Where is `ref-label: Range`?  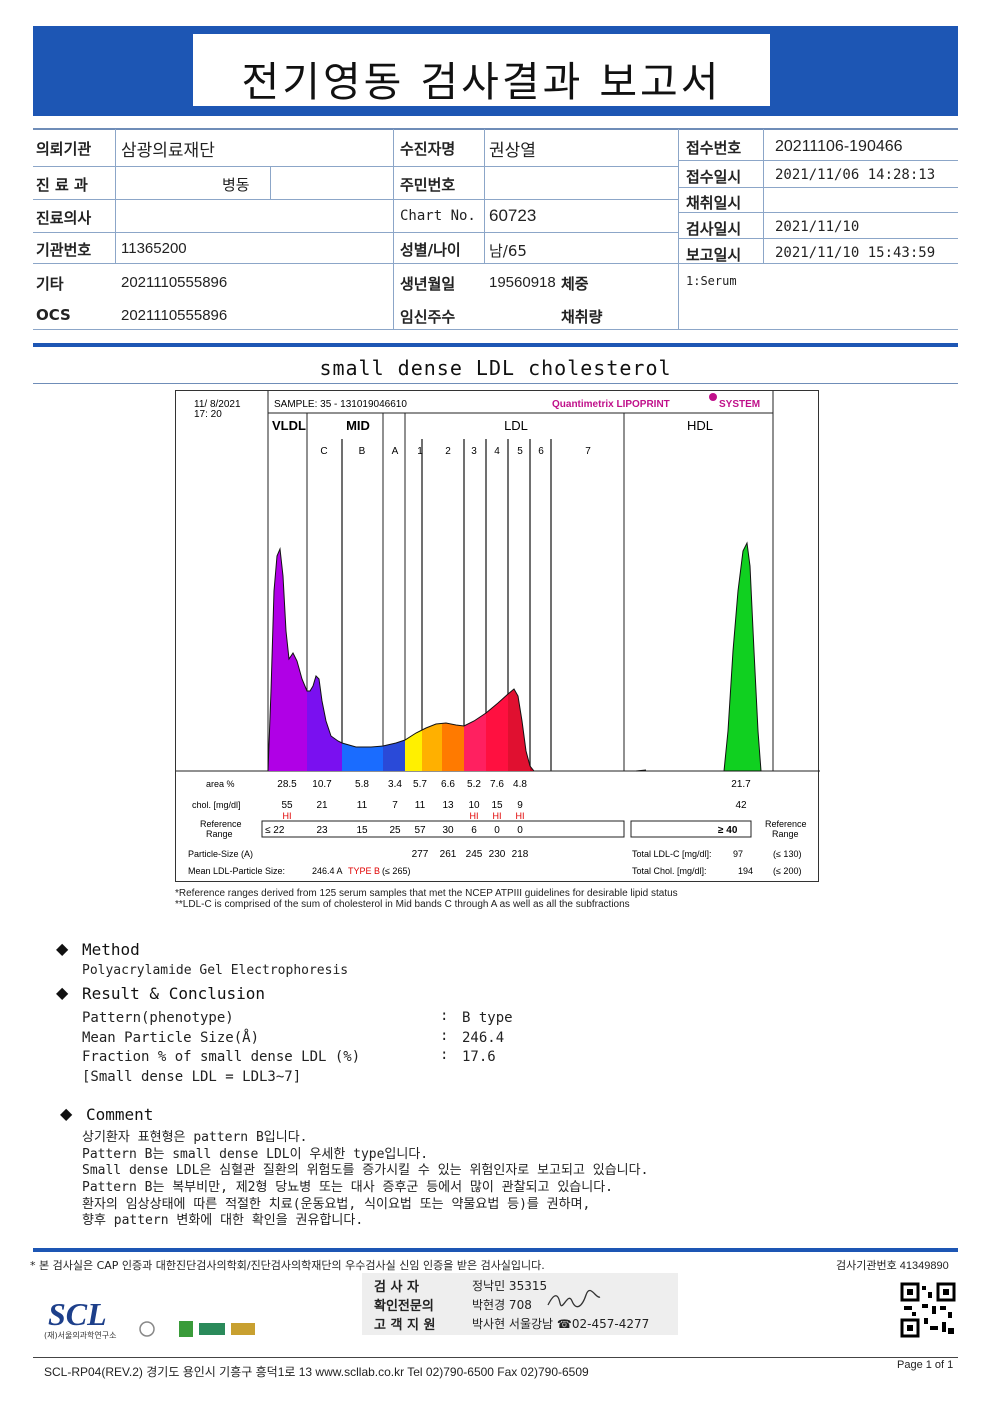
ref-label: Range is located at coordinates (219, 834).